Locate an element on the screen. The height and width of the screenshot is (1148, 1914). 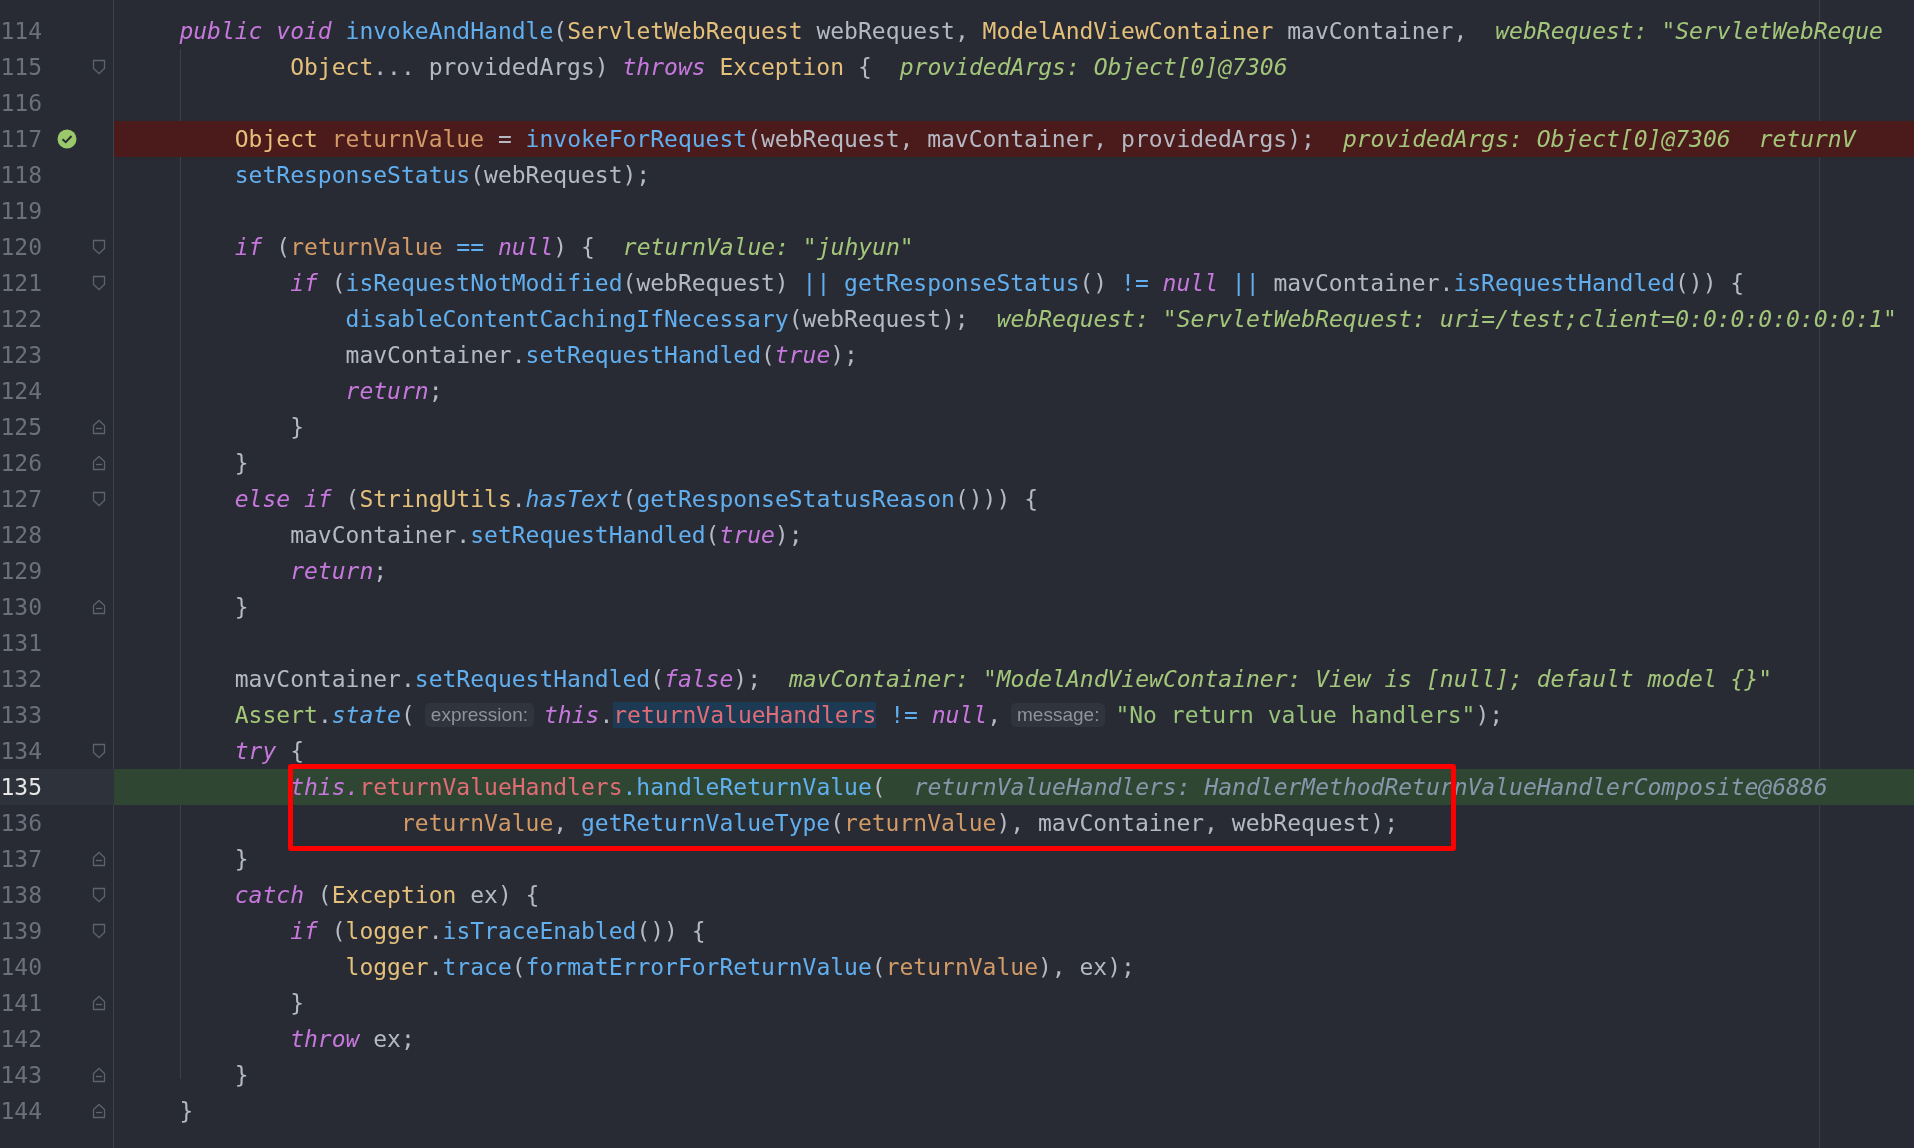
code-text: else if (StringUtils.hasText(getResponseStatusReason())) { is located at coordinates (635, 499).